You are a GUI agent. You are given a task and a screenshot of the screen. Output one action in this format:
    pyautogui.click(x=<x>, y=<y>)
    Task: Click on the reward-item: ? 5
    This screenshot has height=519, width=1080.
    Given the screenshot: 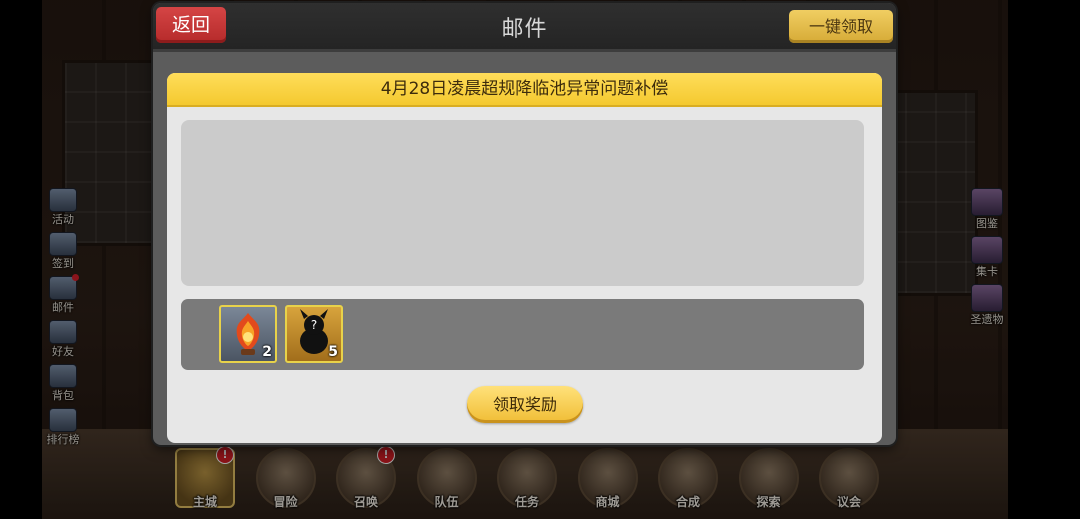 What is the action you would take?
    pyautogui.click(x=314, y=334)
    